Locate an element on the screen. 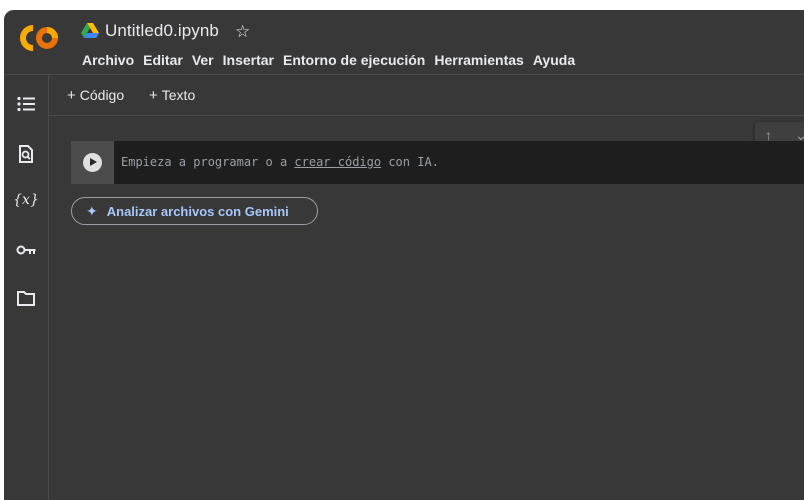 Image resolution: width=804 pixels, height=500 pixels. google-drive-icon is located at coordinates (90, 30).